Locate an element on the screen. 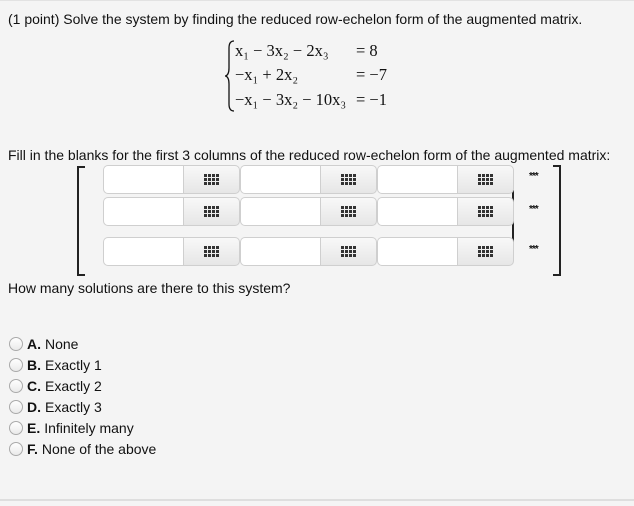 Image resolution: width=634 pixels, height=506 pixels. matrix-input-r1c2 is located at coordinates (280, 179).